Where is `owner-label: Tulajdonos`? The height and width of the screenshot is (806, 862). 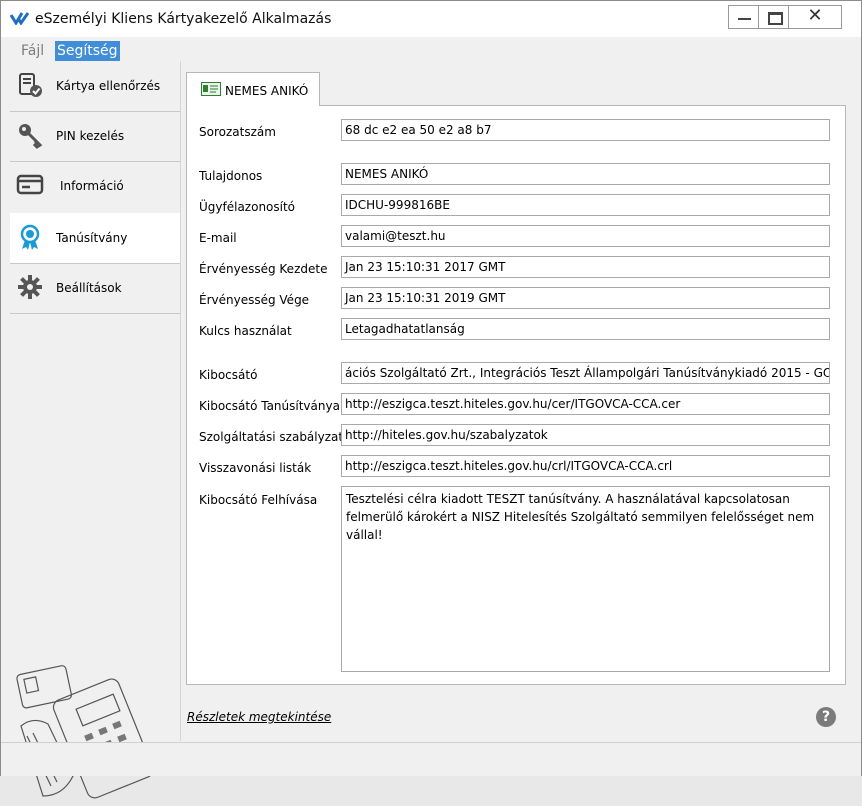
owner-label: Tulajdonos is located at coordinates (231, 176).